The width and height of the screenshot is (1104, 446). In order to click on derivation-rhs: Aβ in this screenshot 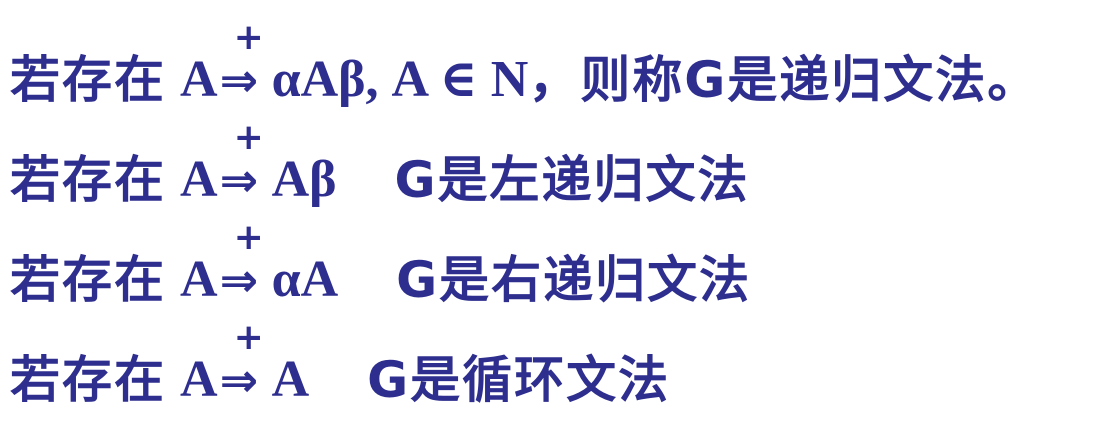, I will do `click(304, 179)`.